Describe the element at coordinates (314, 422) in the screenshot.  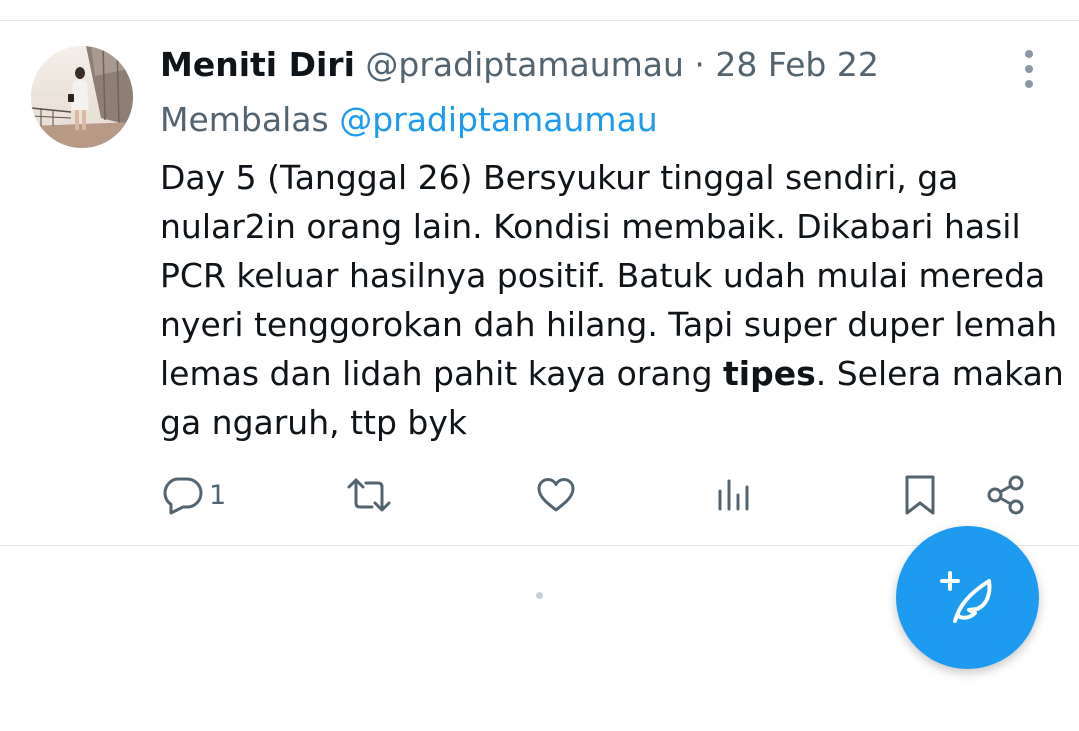
I see `tweet-text-line: ga ngaruh, ttp byk` at that location.